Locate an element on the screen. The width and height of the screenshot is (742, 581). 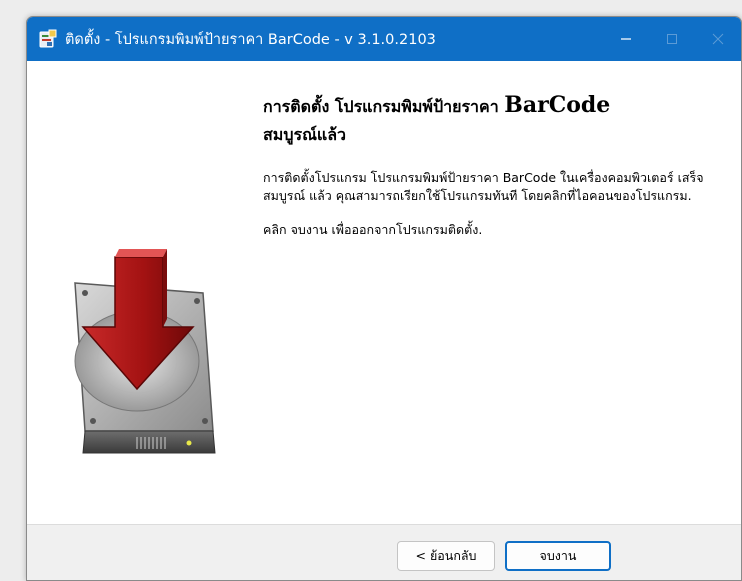
back-button: < ย้อนกลับ is located at coordinates (446, 556).